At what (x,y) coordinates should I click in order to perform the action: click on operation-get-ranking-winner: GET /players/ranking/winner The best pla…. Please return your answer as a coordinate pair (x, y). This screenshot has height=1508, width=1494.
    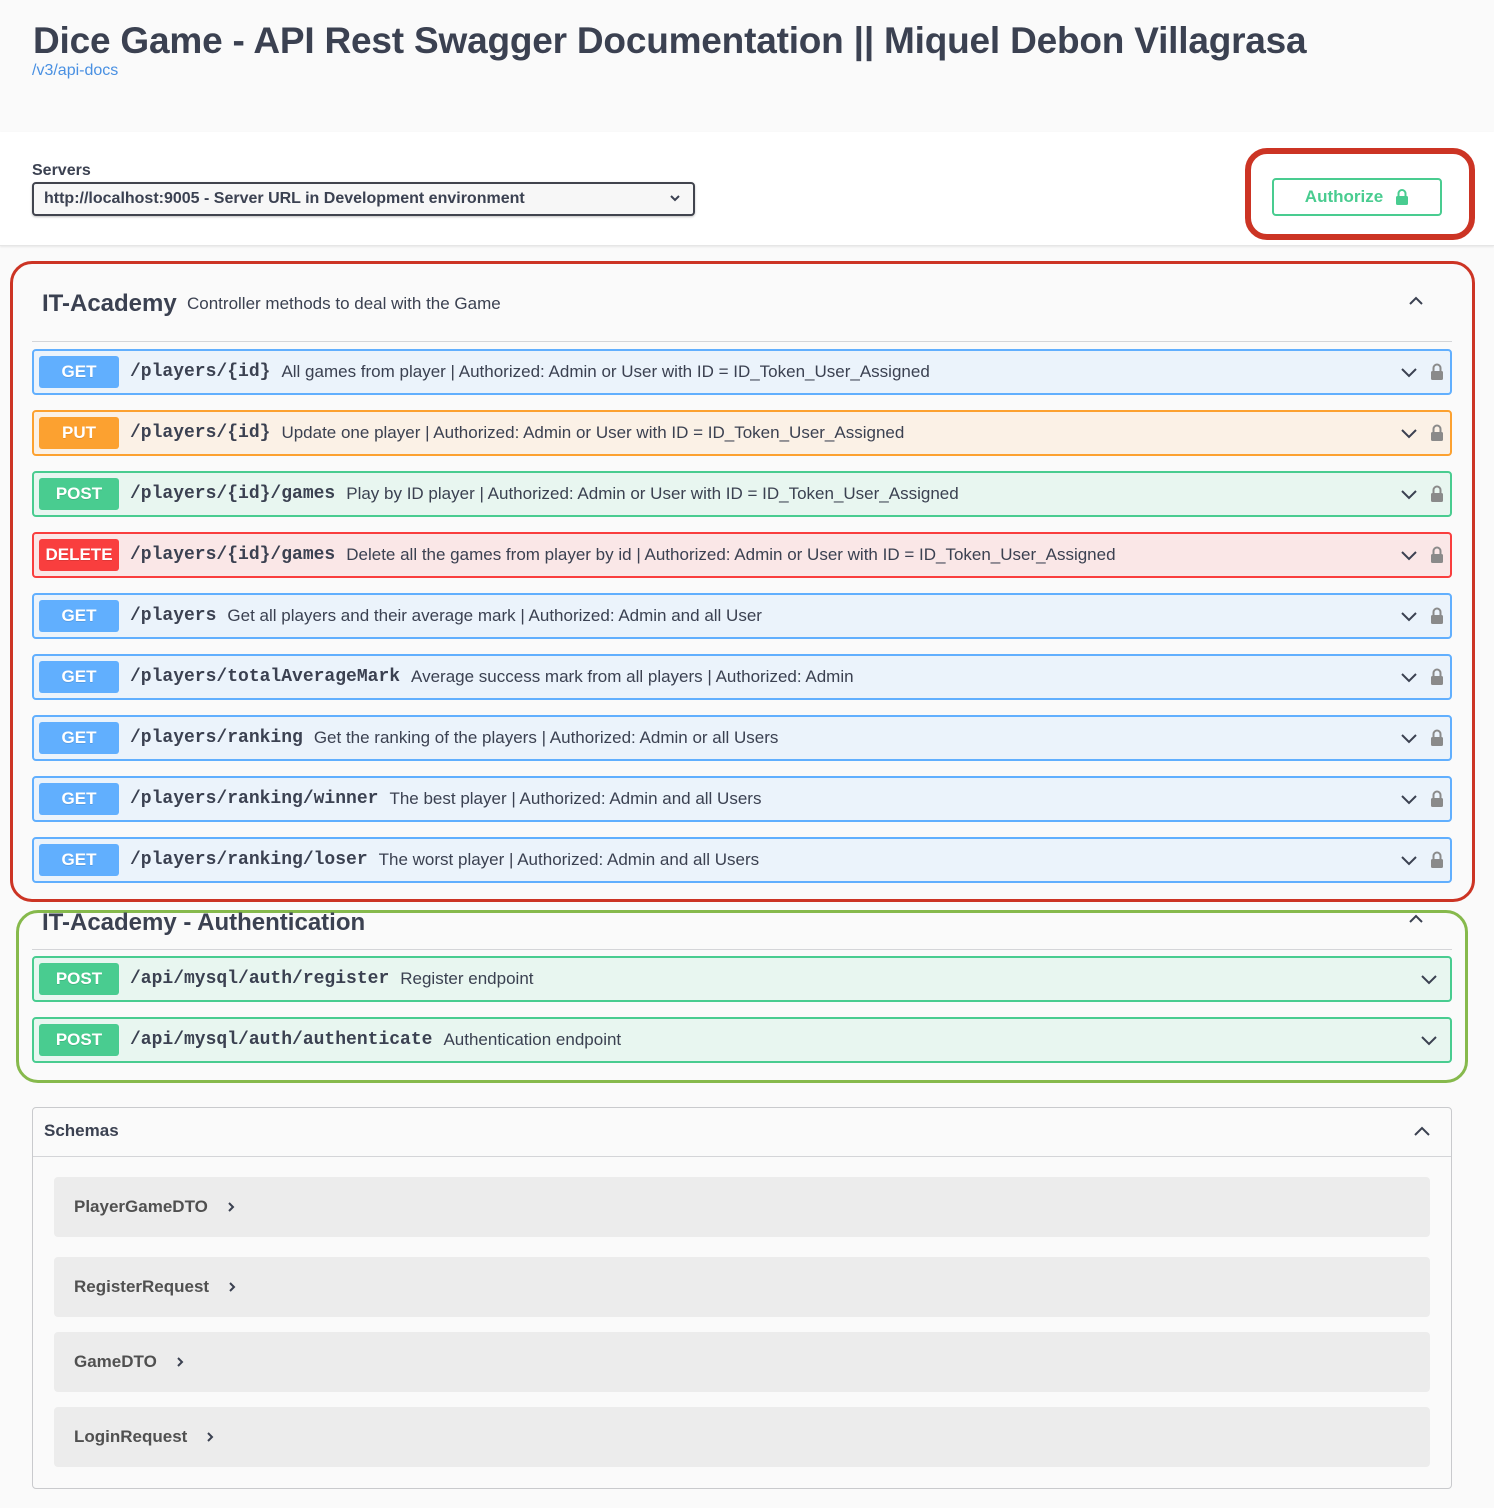
    Looking at the image, I should click on (742, 799).